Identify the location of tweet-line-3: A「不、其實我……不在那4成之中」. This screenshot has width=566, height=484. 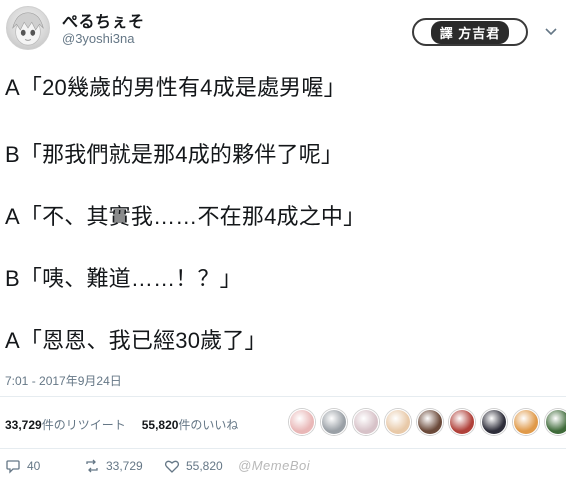
(185, 216).